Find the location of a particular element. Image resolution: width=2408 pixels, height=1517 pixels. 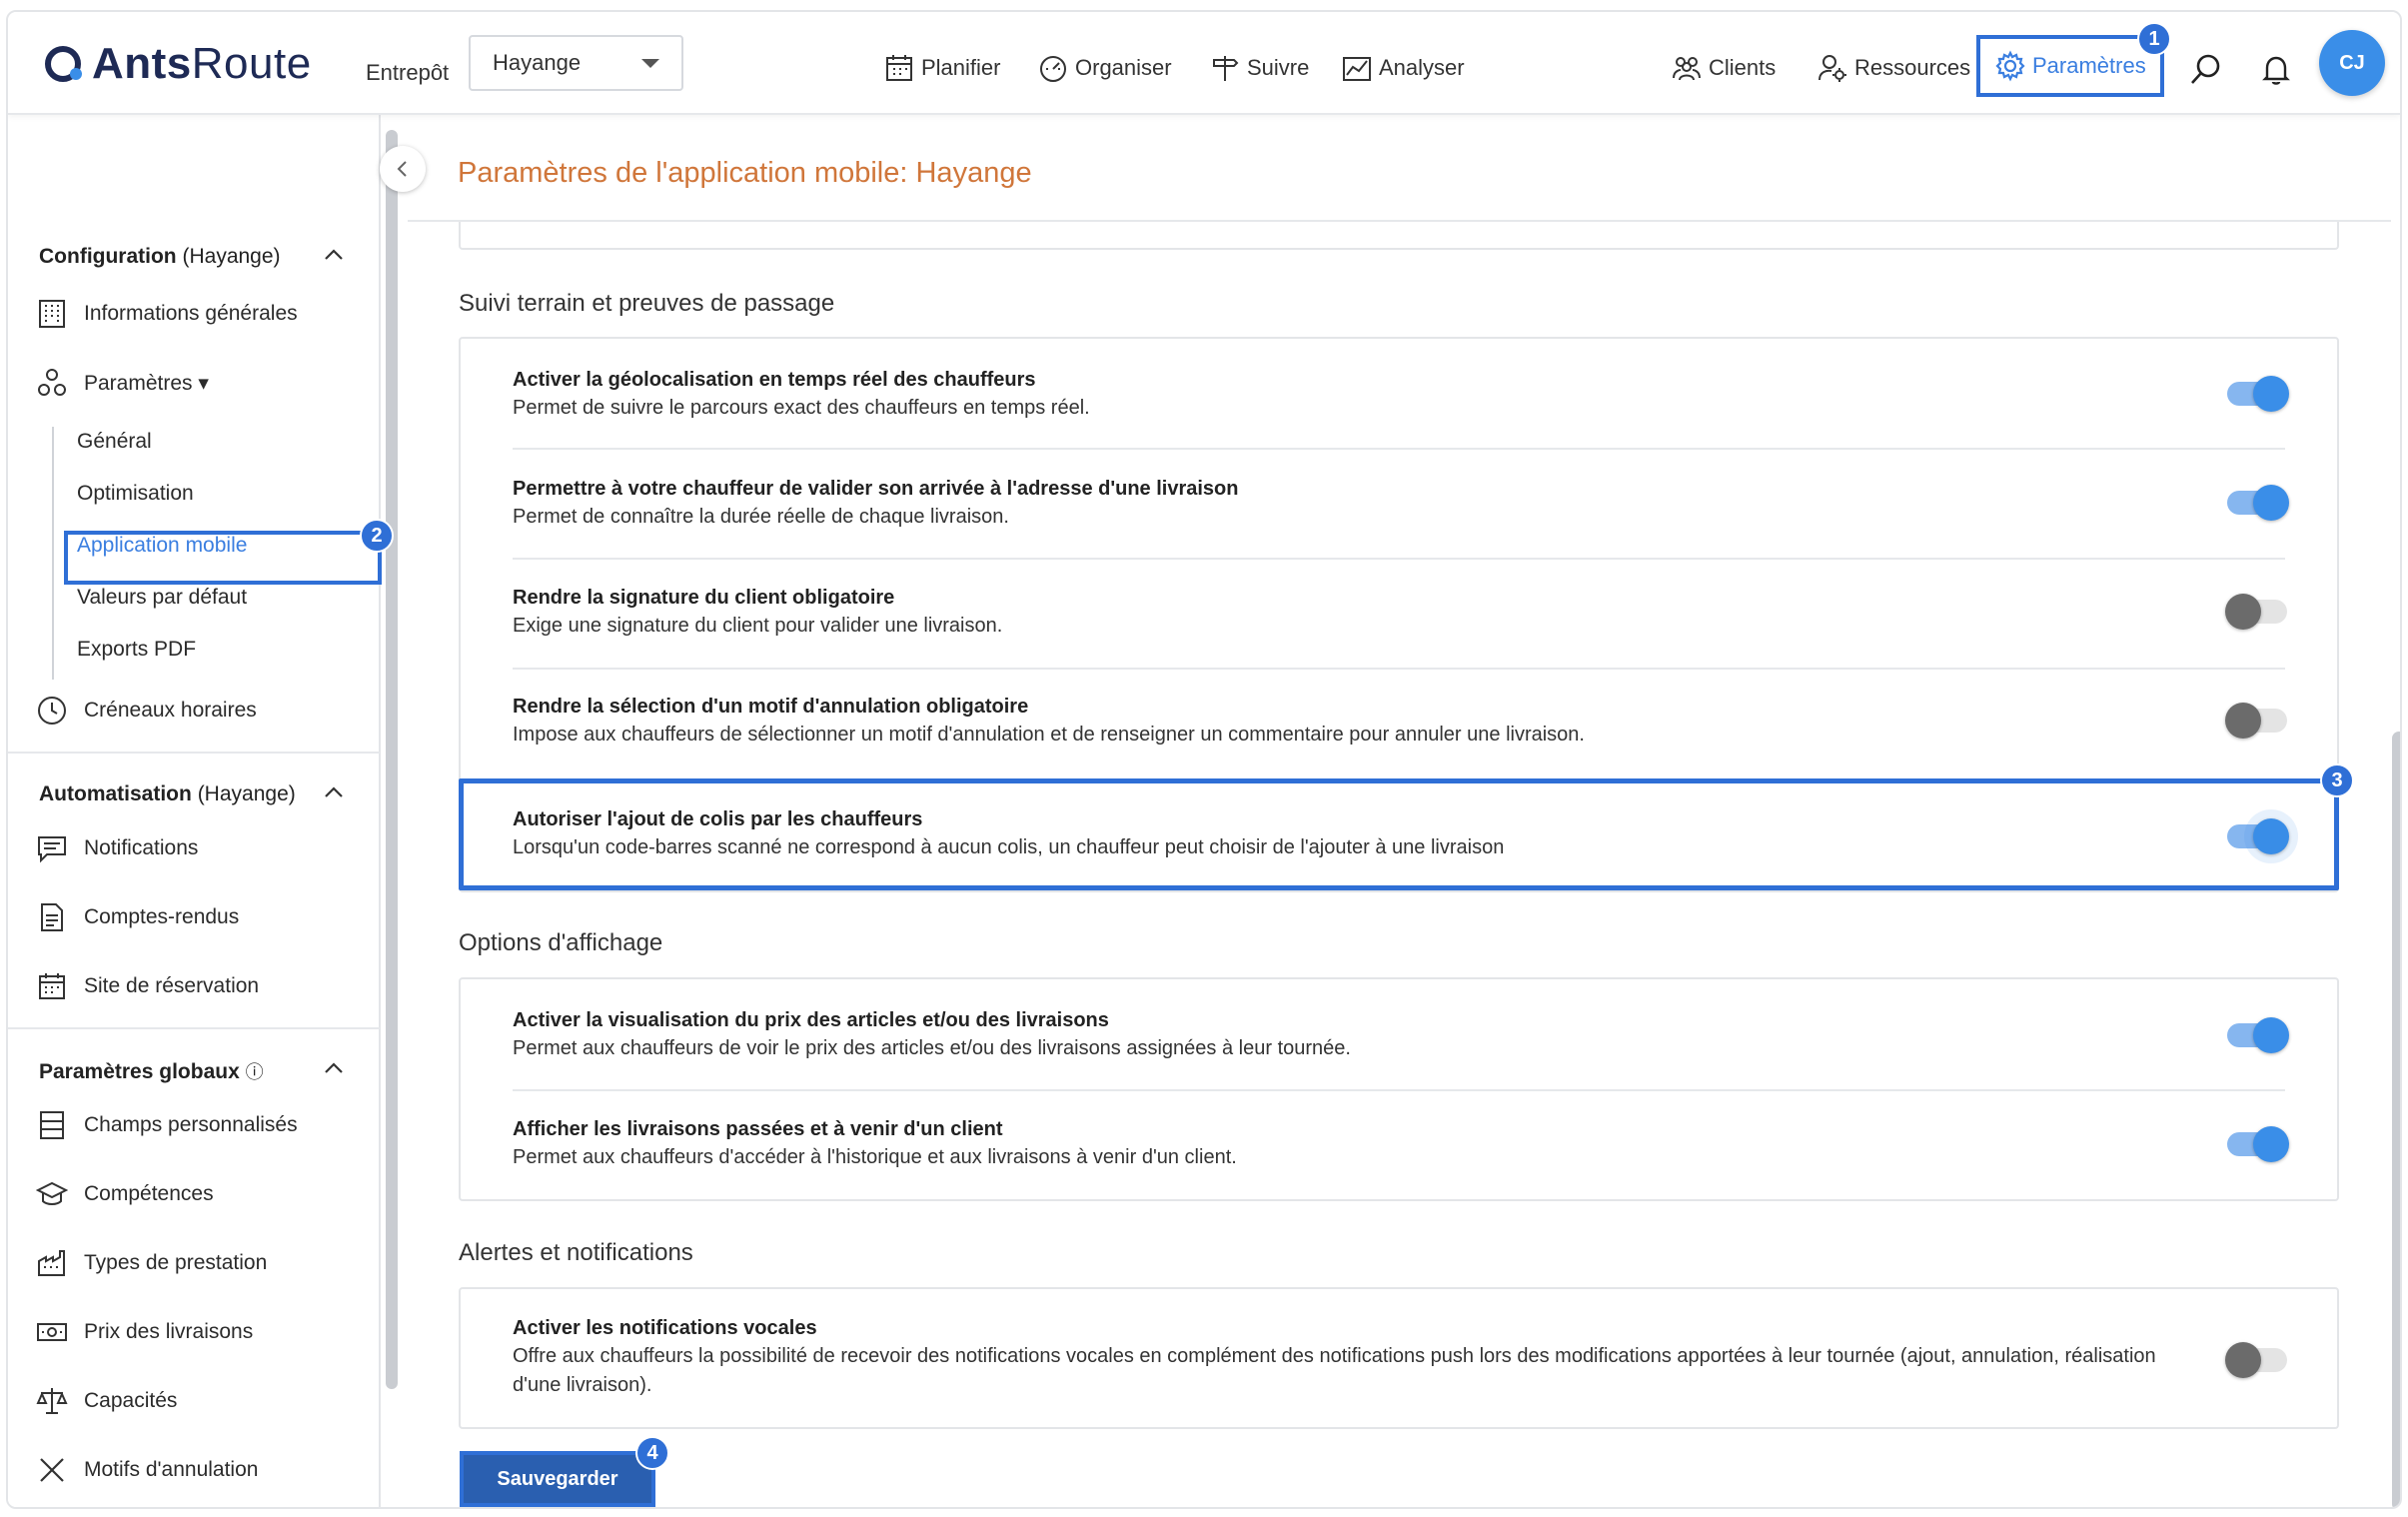

nav-planifier: Planifier is located at coordinates (941, 68).